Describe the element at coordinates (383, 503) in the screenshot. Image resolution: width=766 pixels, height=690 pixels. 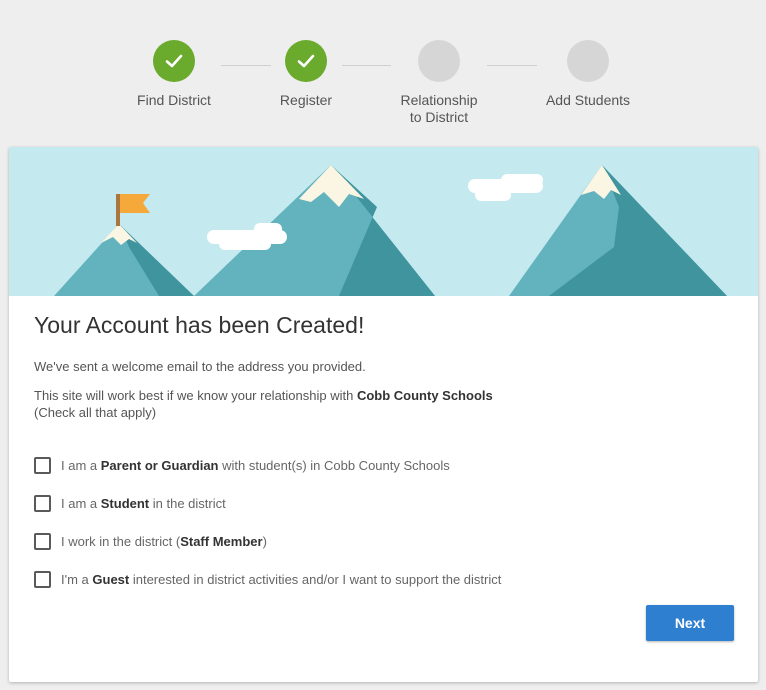
I see `option-student: I am a Student in the district` at that location.